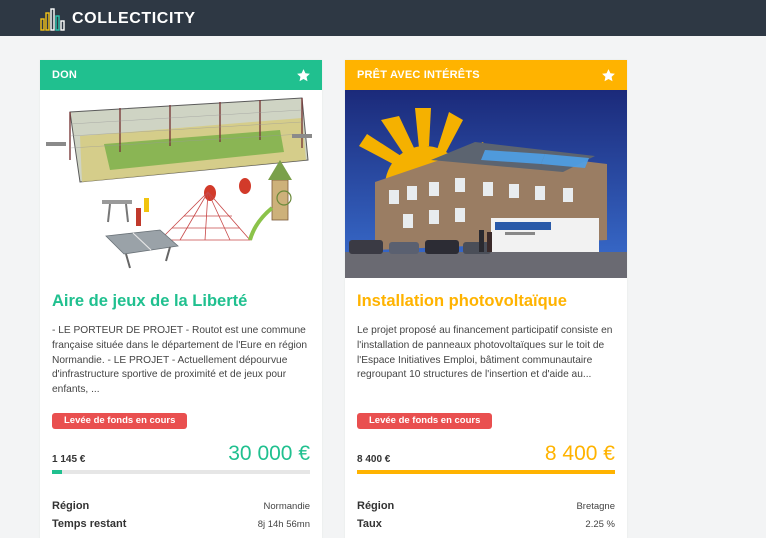 Image resolution: width=766 pixels, height=538 pixels. I want to click on amount-raised: 8 400 €, so click(374, 459).